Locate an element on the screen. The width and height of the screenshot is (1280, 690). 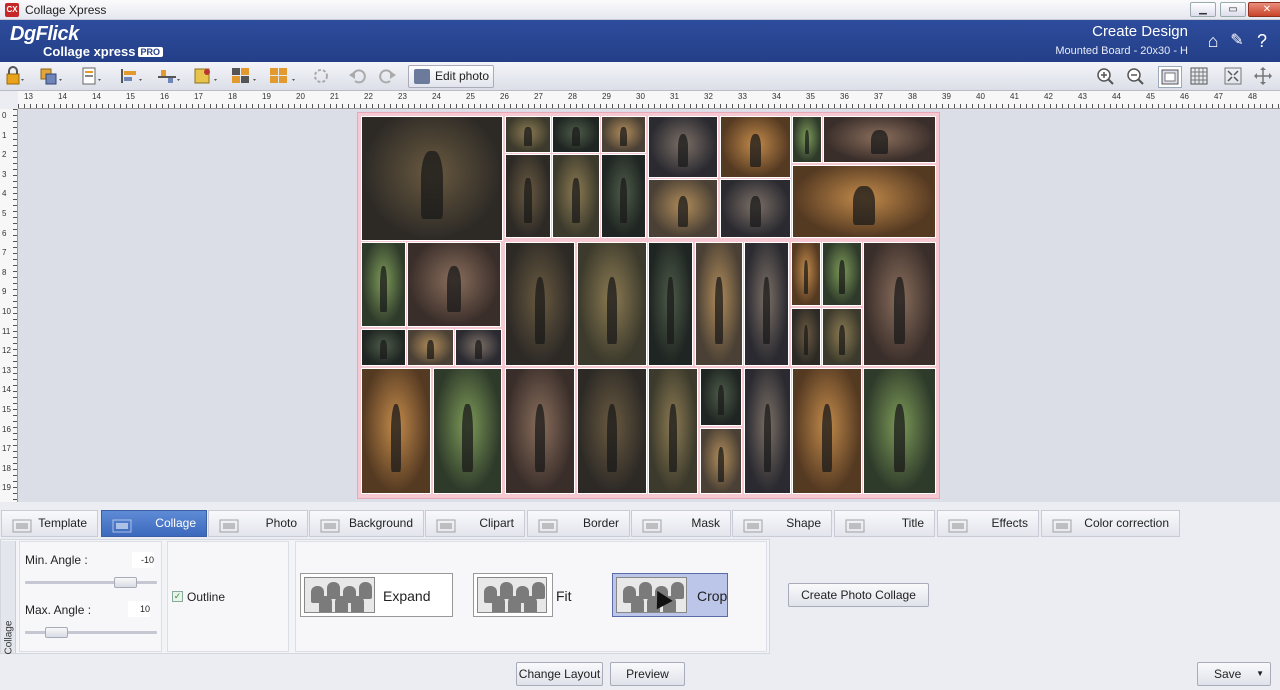
zoom-in-icon is located at coordinates (1109, 77).